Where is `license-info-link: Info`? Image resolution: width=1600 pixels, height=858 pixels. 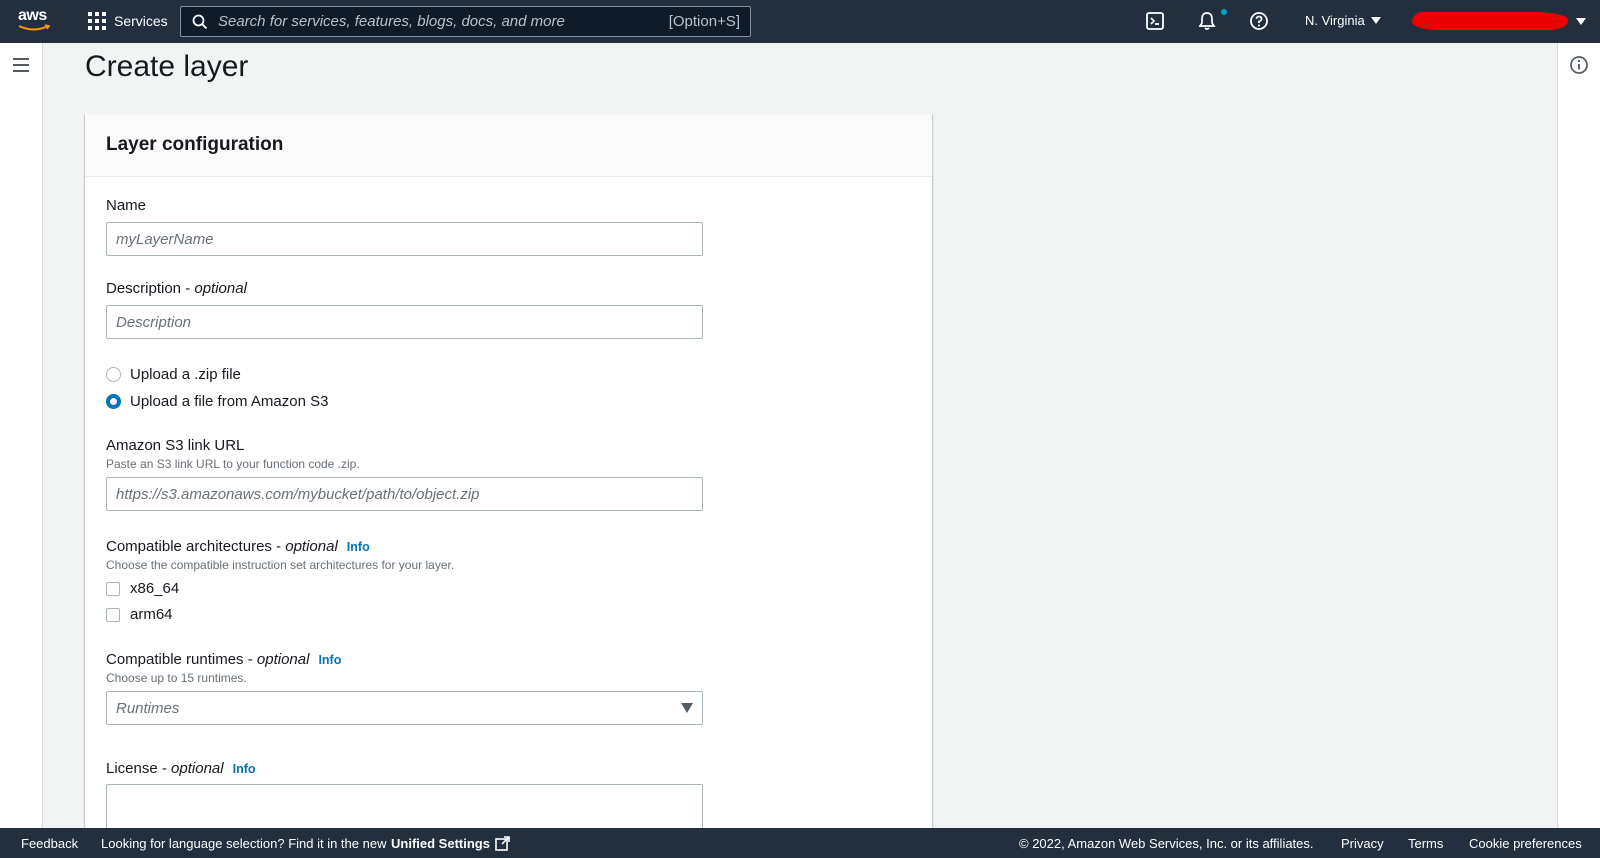 license-info-link: Info is located at coordinates (244, 769).